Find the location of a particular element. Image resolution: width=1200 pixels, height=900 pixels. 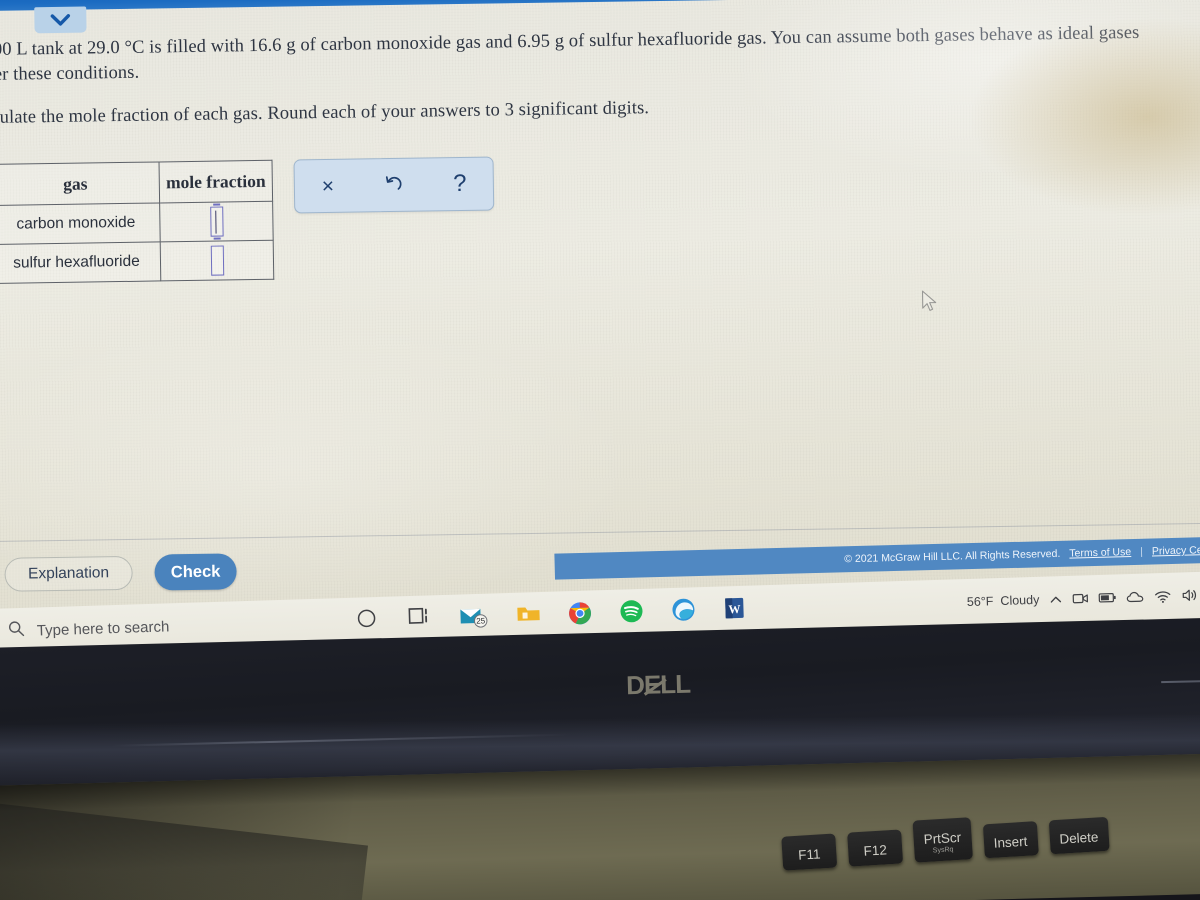

key-sublabel: SysRq is located at coordinates (943, 850).